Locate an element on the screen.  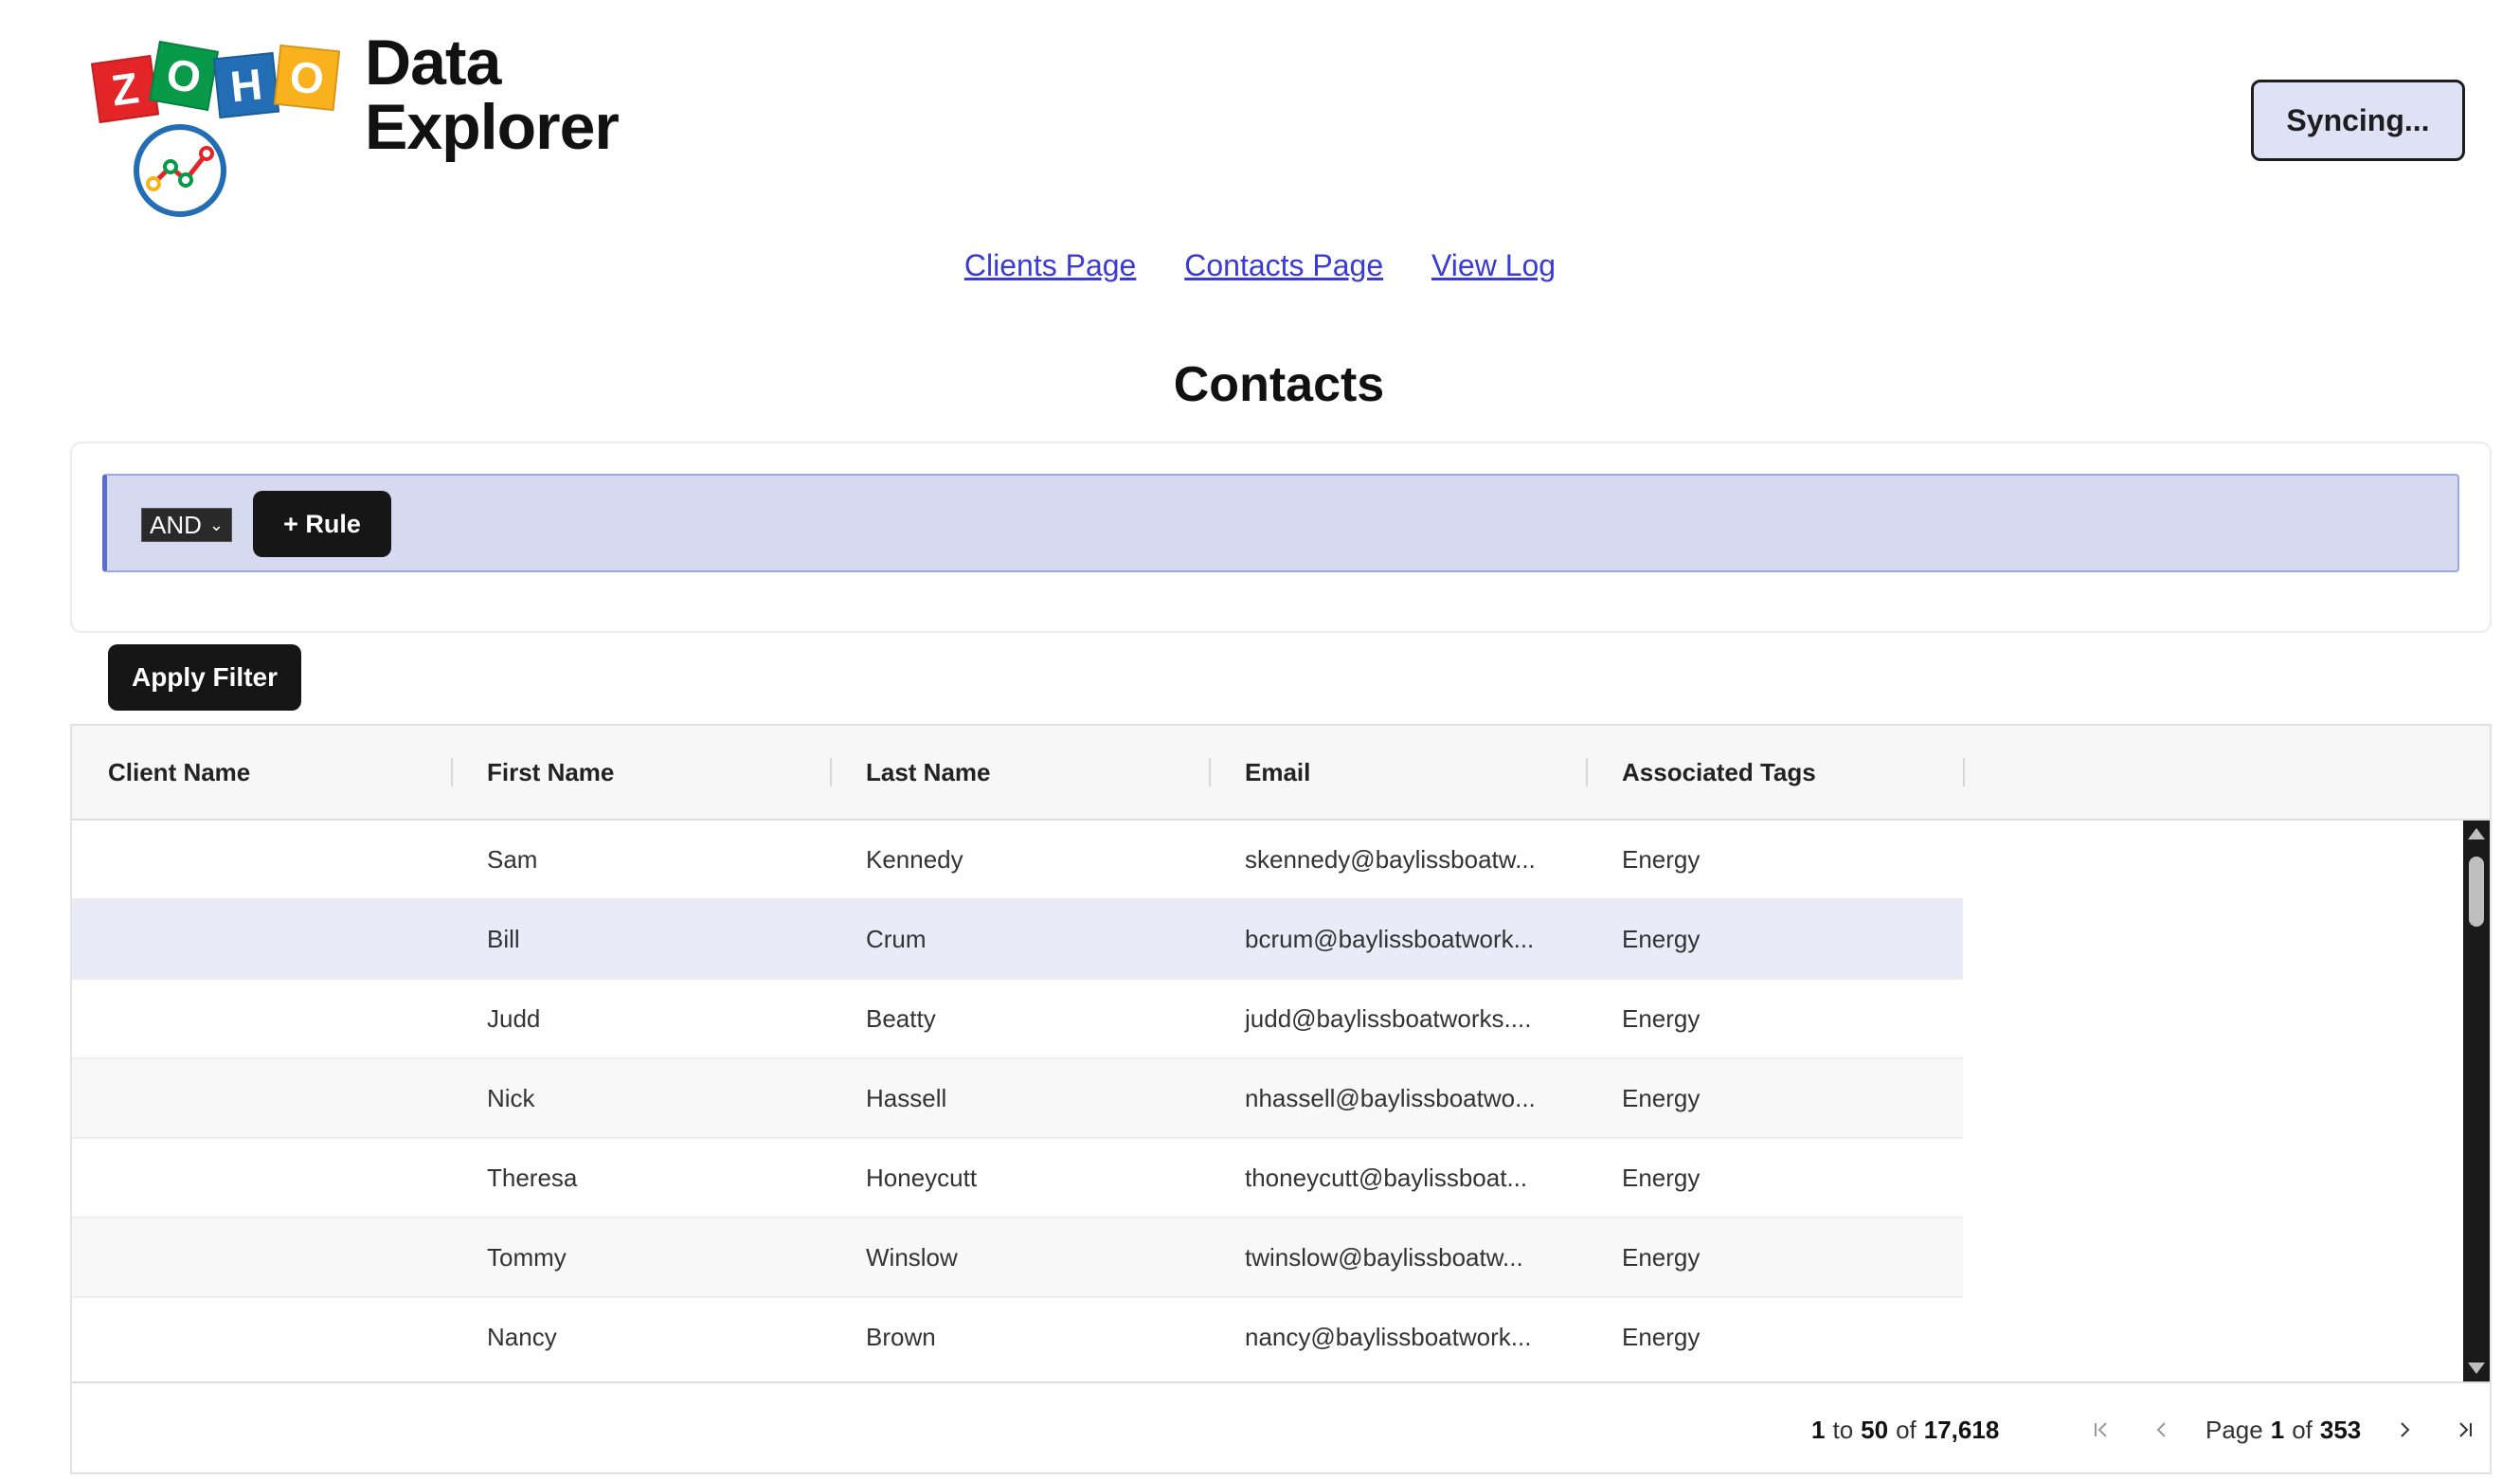
cell-last-name: Crum is located at coordinates (896, 939).